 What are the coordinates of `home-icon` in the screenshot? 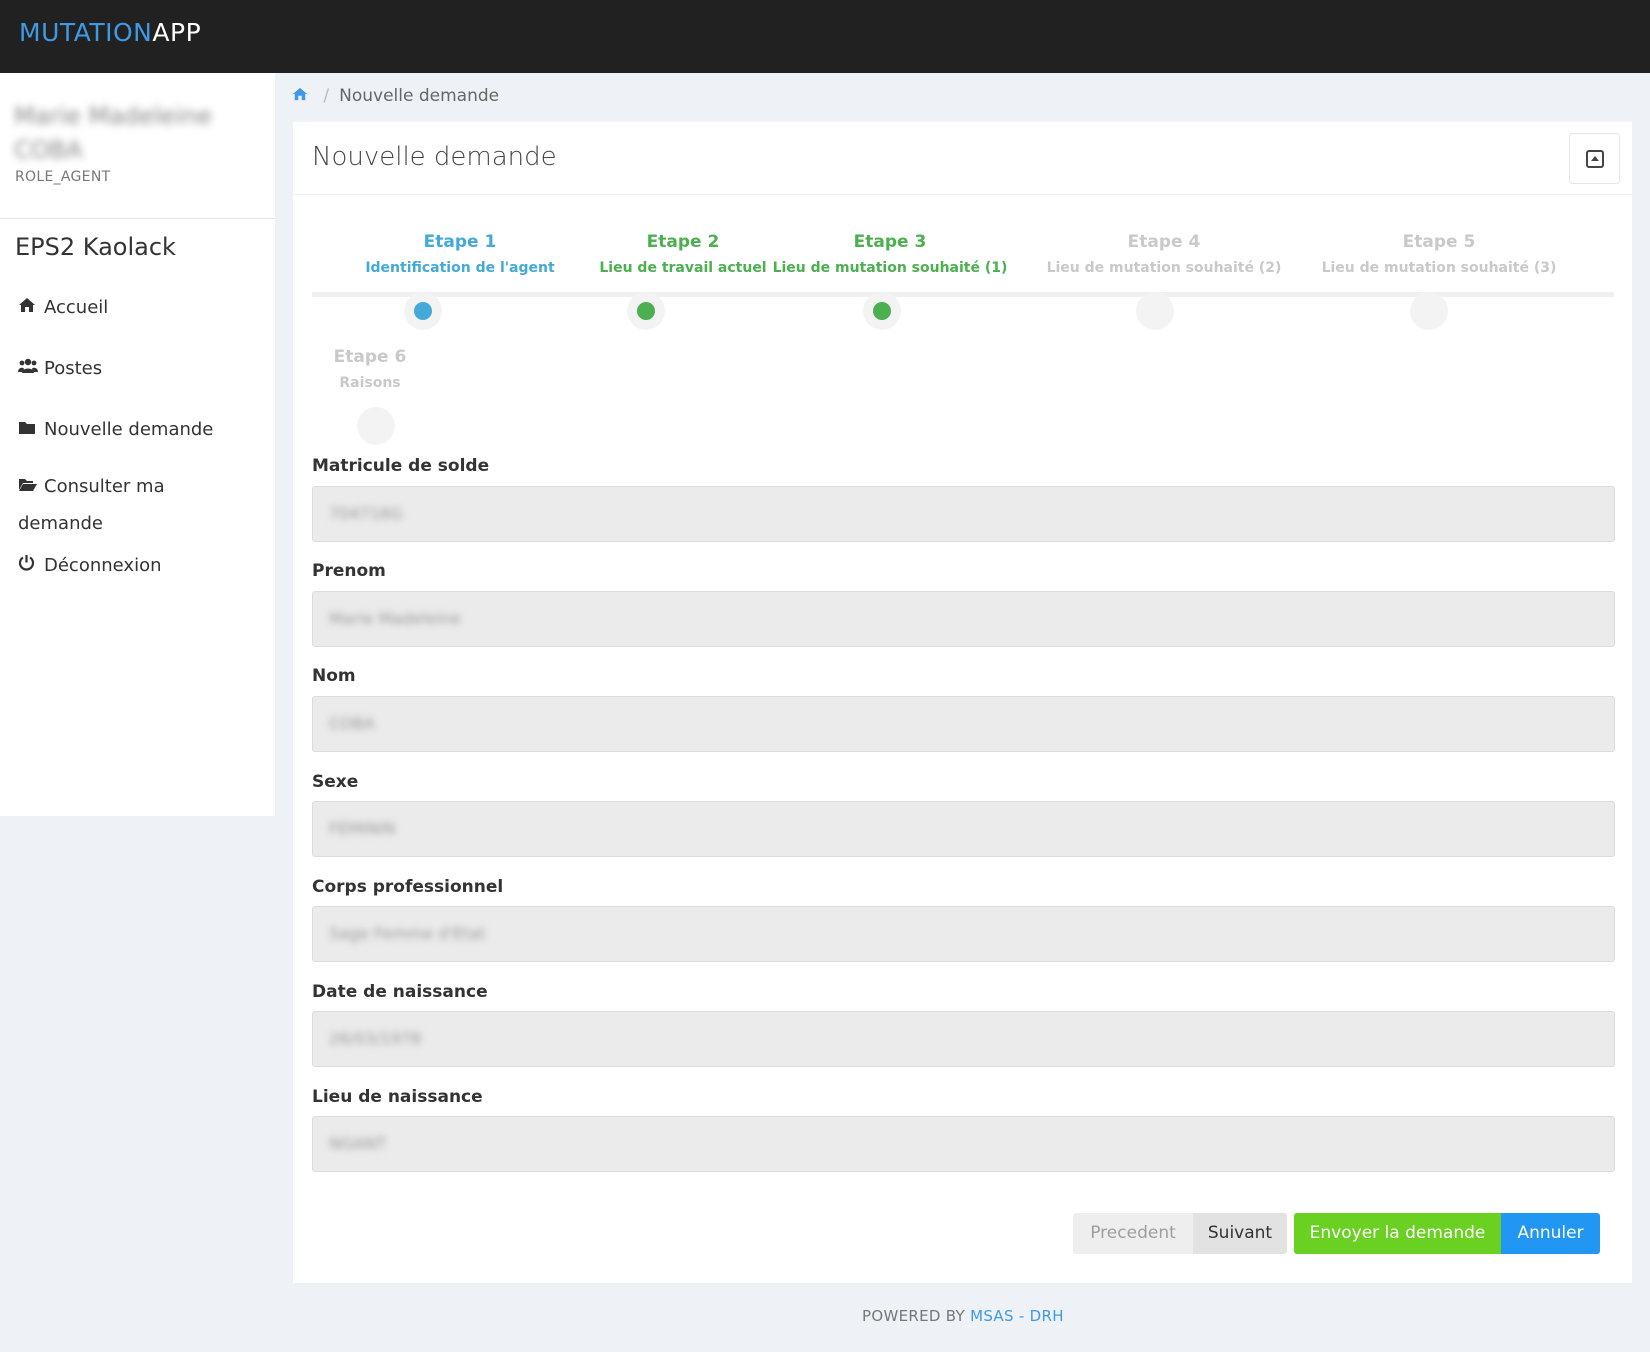 It's located at (29, 307).